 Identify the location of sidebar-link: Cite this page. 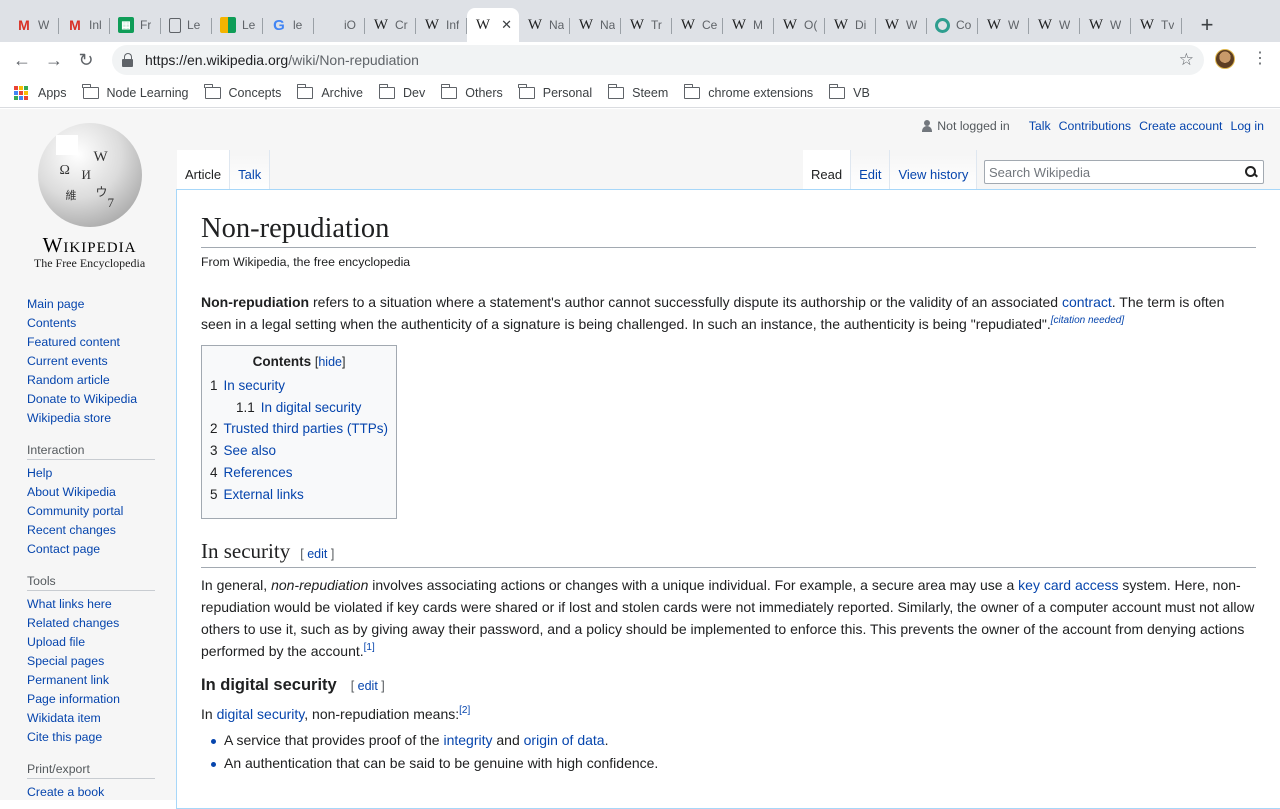
(91, 737).